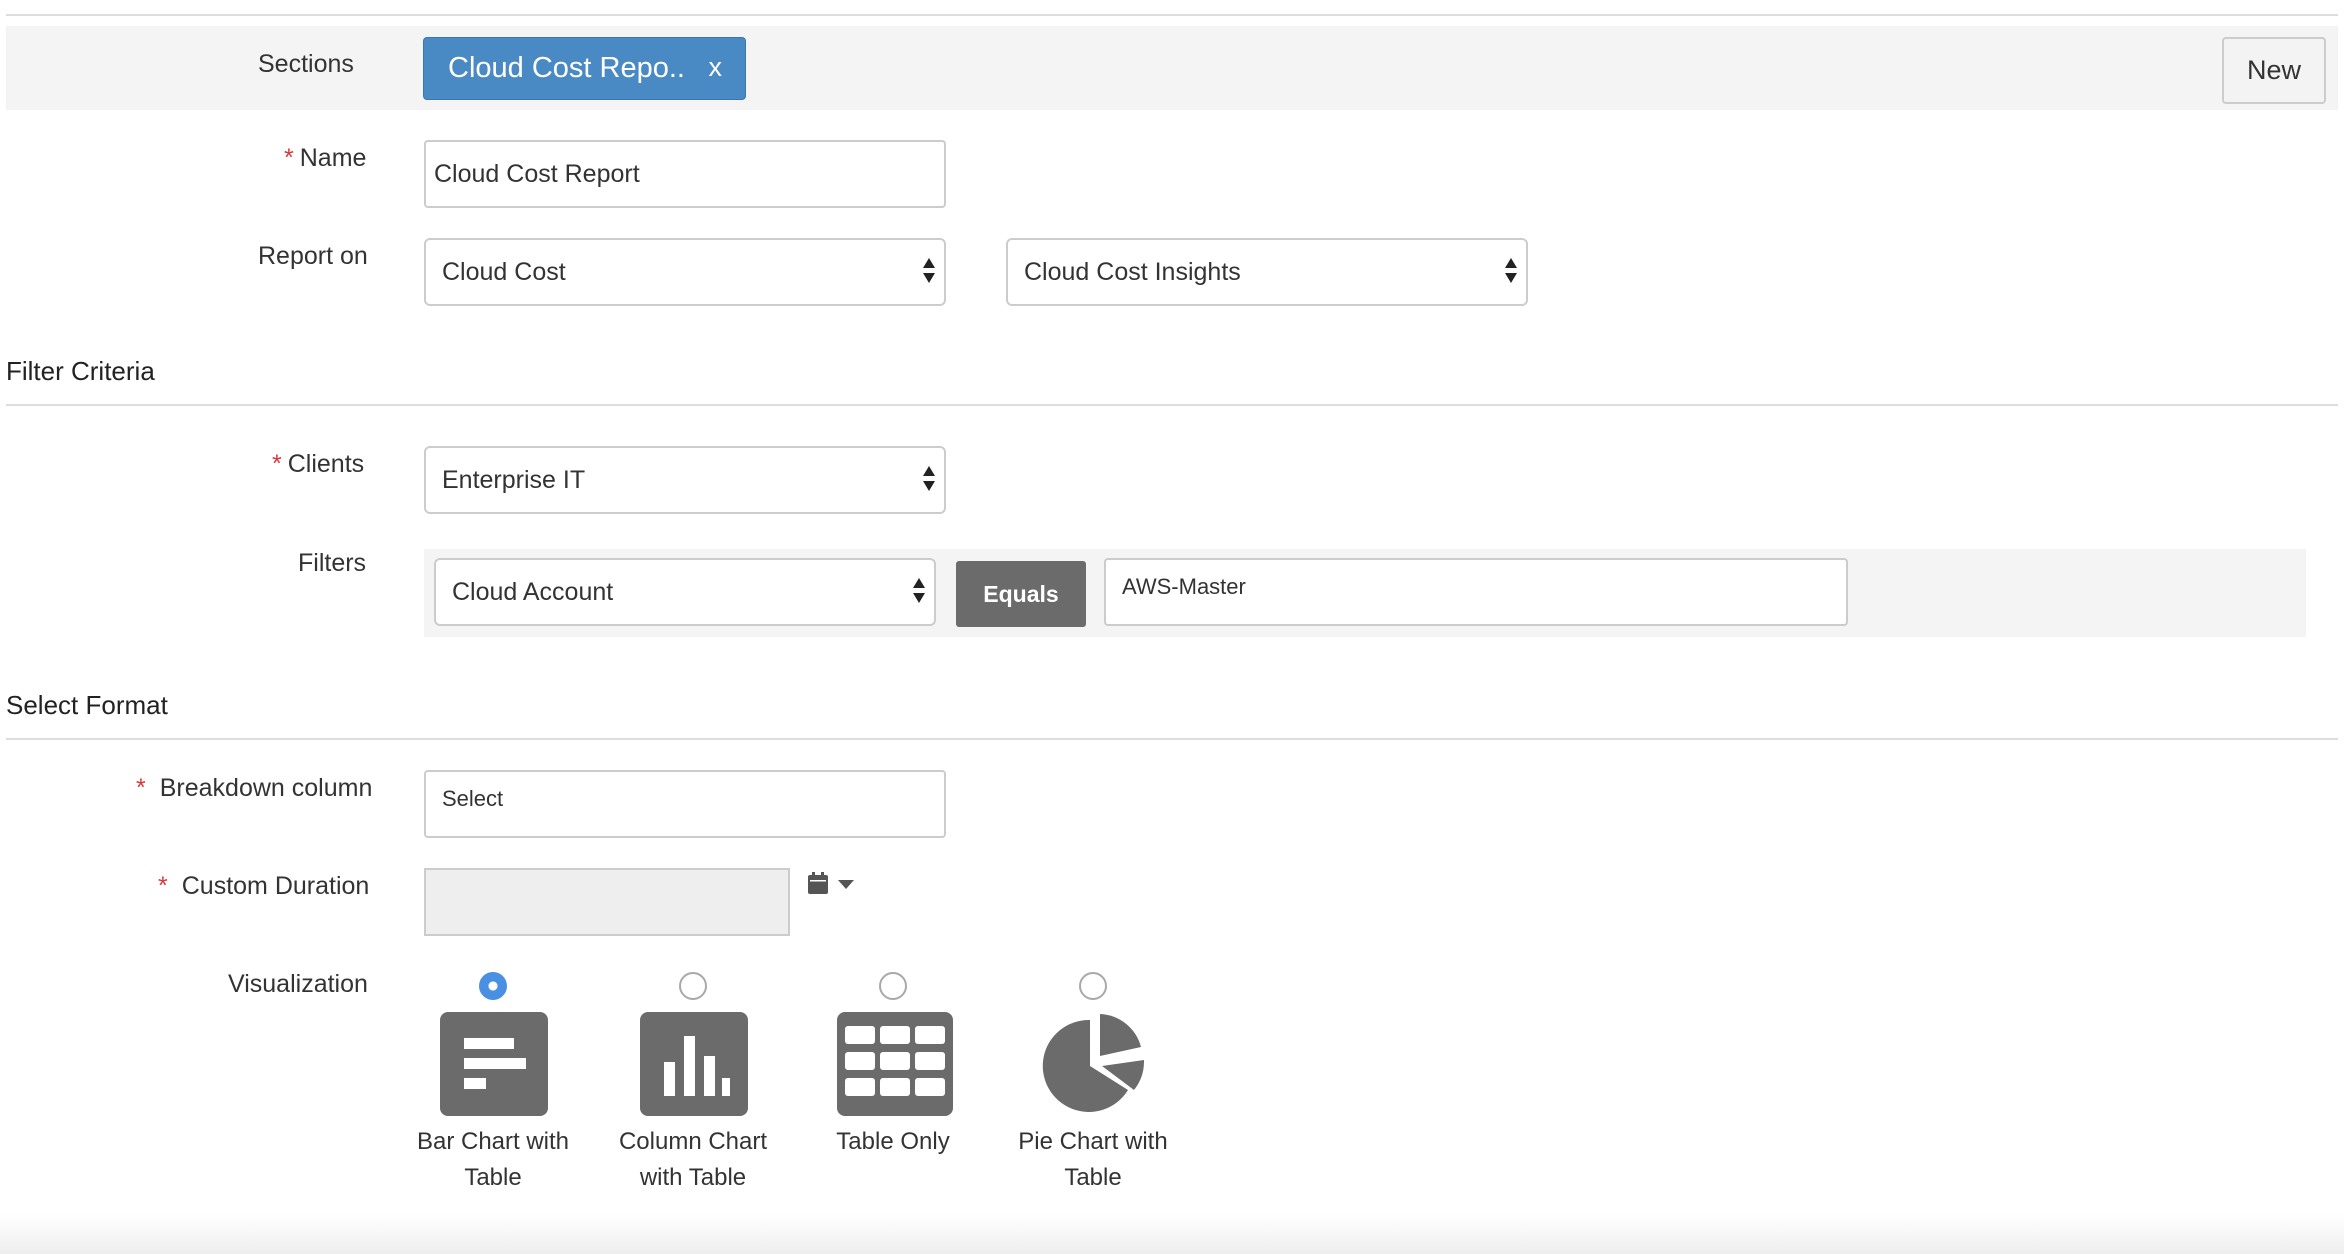 The width and height of the screenshot is (2344, 1254). What do you see at coordinates (685, 480) in the screenshot?
I see `clients-select: Enterprise IT` at bounding box center [685, 480].